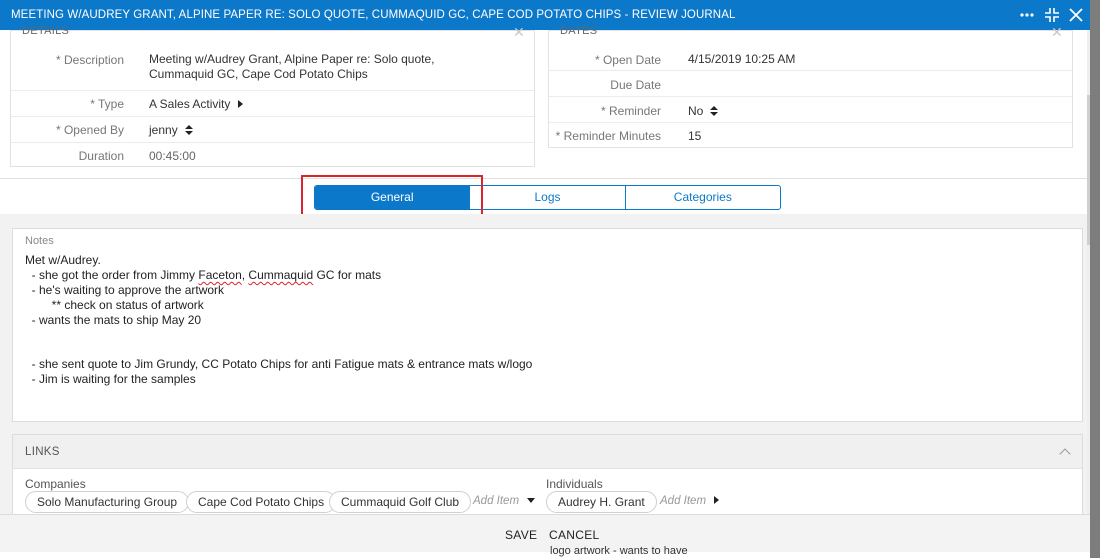  What do you see at coordinates (1088, 170) in the screenshot?
I see `scrollbar-thumb` at bounding box center [1088, 170].